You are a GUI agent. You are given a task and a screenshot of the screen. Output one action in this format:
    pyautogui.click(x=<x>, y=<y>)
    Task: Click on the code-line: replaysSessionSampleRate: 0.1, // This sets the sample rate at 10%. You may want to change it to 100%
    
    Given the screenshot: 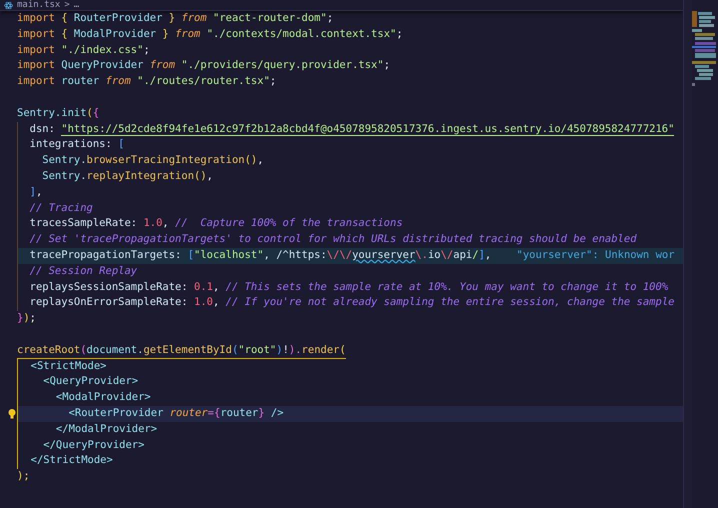 What is the action you would take?
    pyautogui.click(x=350, y=288)
    